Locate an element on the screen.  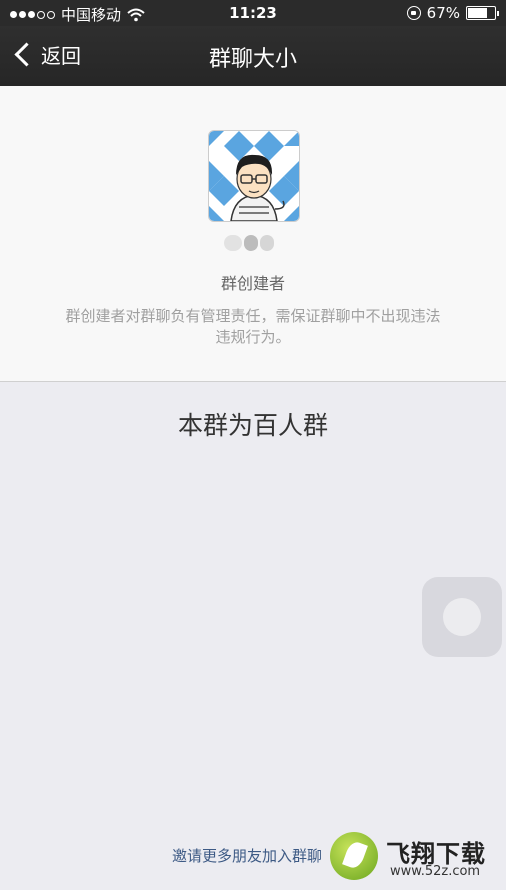
navigation-bar: 返回 群聊大小 is located at coordinates (253, 56).